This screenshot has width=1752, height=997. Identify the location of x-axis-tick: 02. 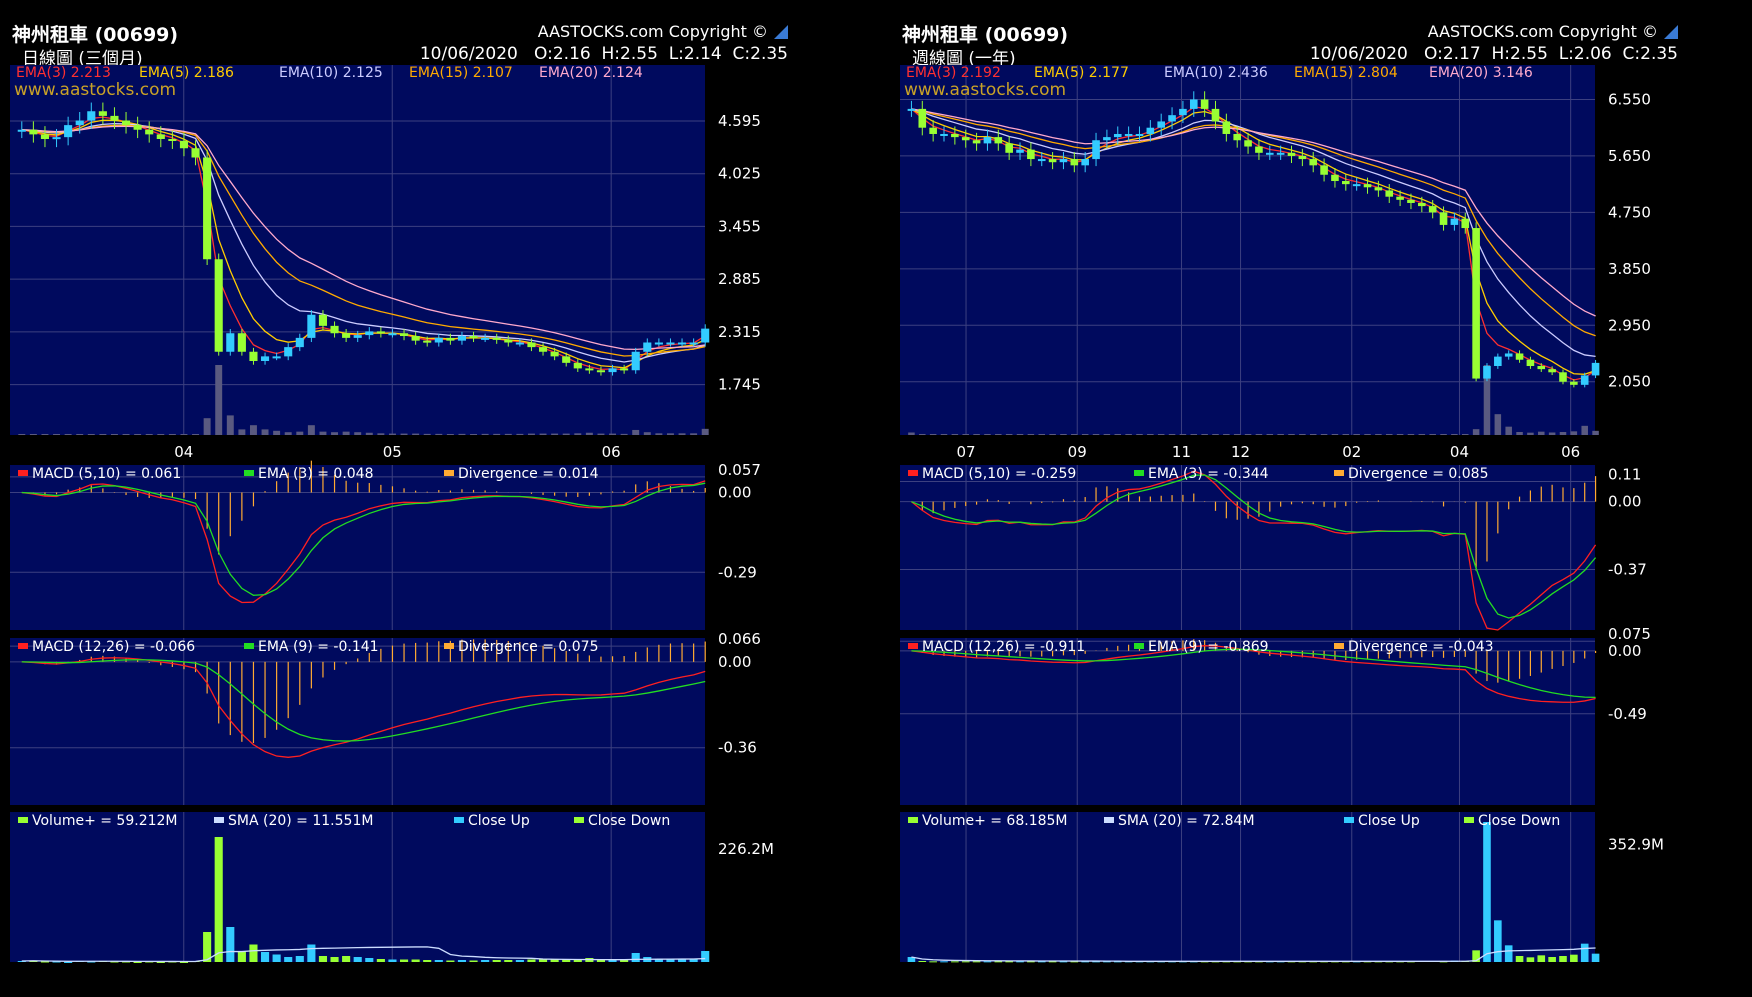
(1351, 452).